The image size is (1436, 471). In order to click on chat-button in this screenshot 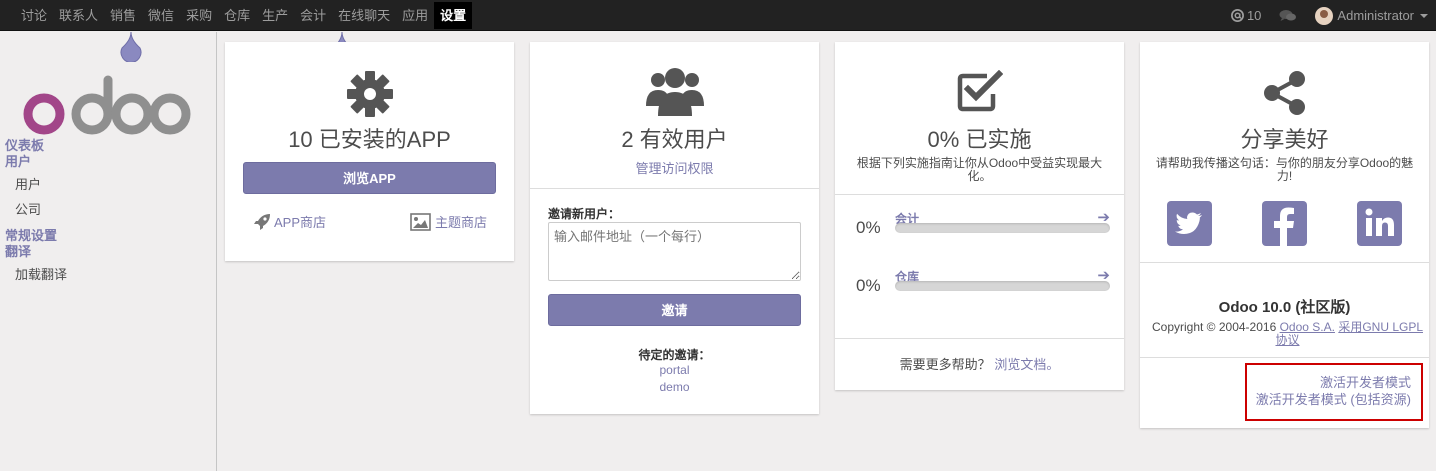, I will do `click(1288, 16)`.